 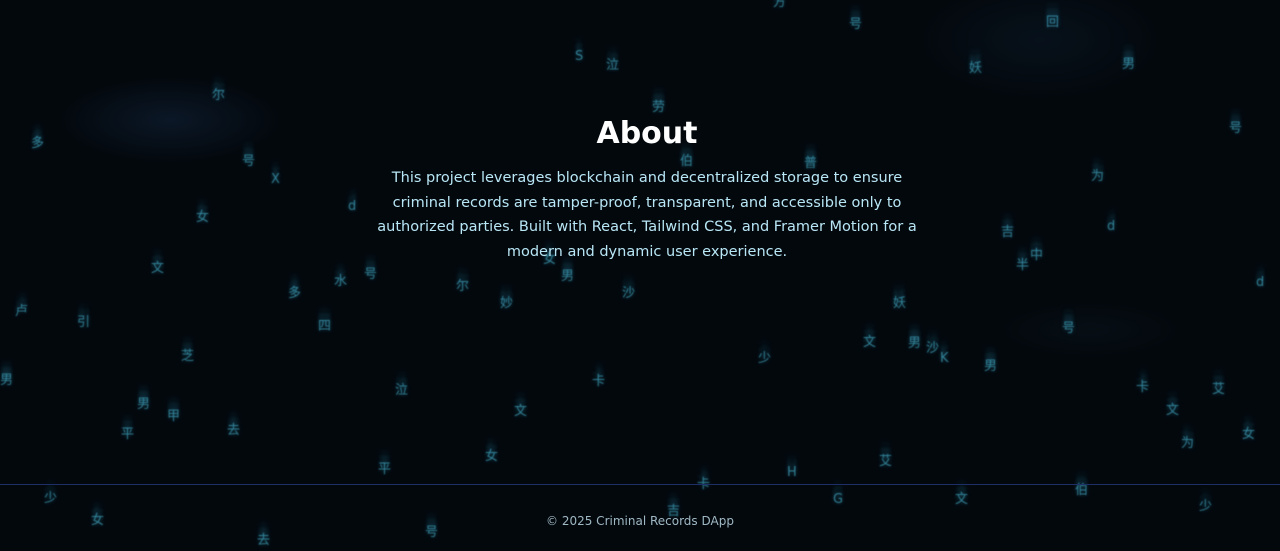 What do you see at coordinates (22, 311) in the screenshot?
I see `rain-glyph: 卢` at bounding box center [22, 311].